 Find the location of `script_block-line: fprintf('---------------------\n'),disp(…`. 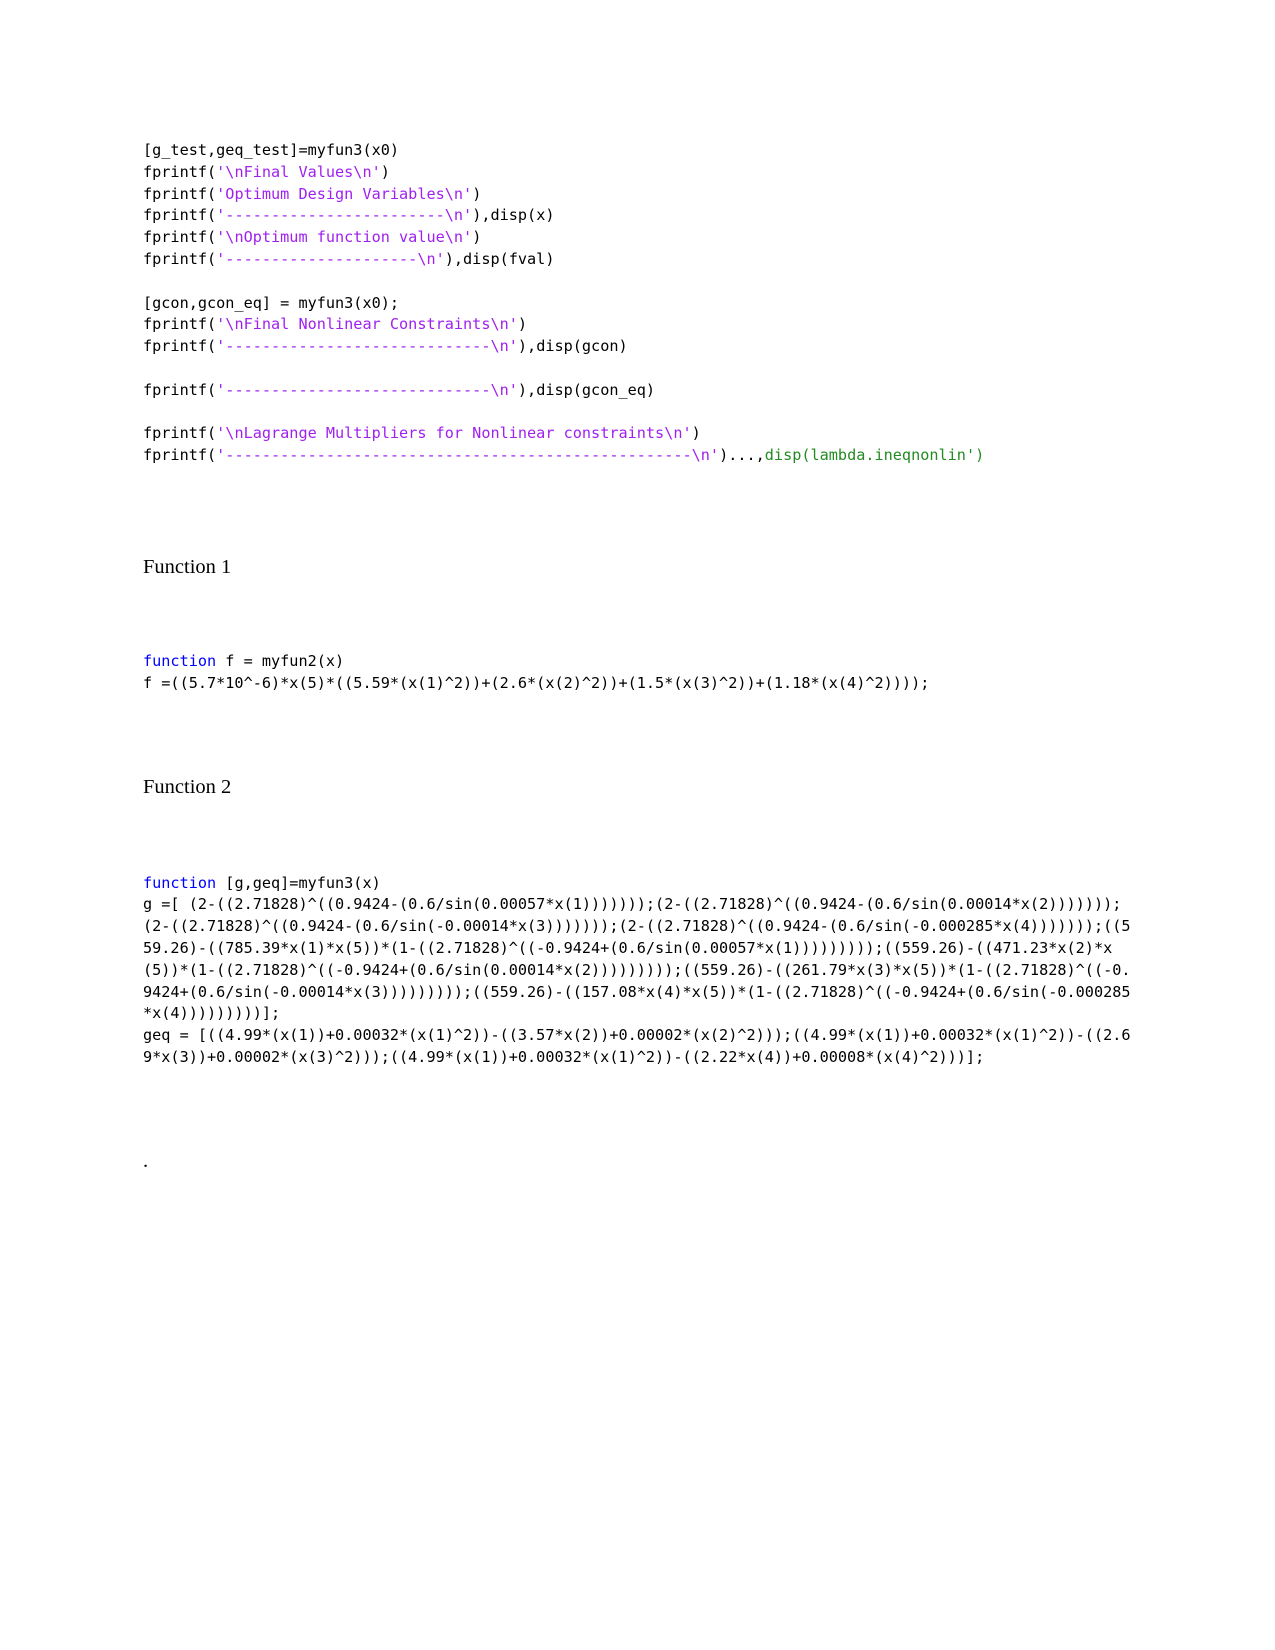

script_block-line: fprintf('---------------------\n'),disp(… is located at coordinates (638, 260).